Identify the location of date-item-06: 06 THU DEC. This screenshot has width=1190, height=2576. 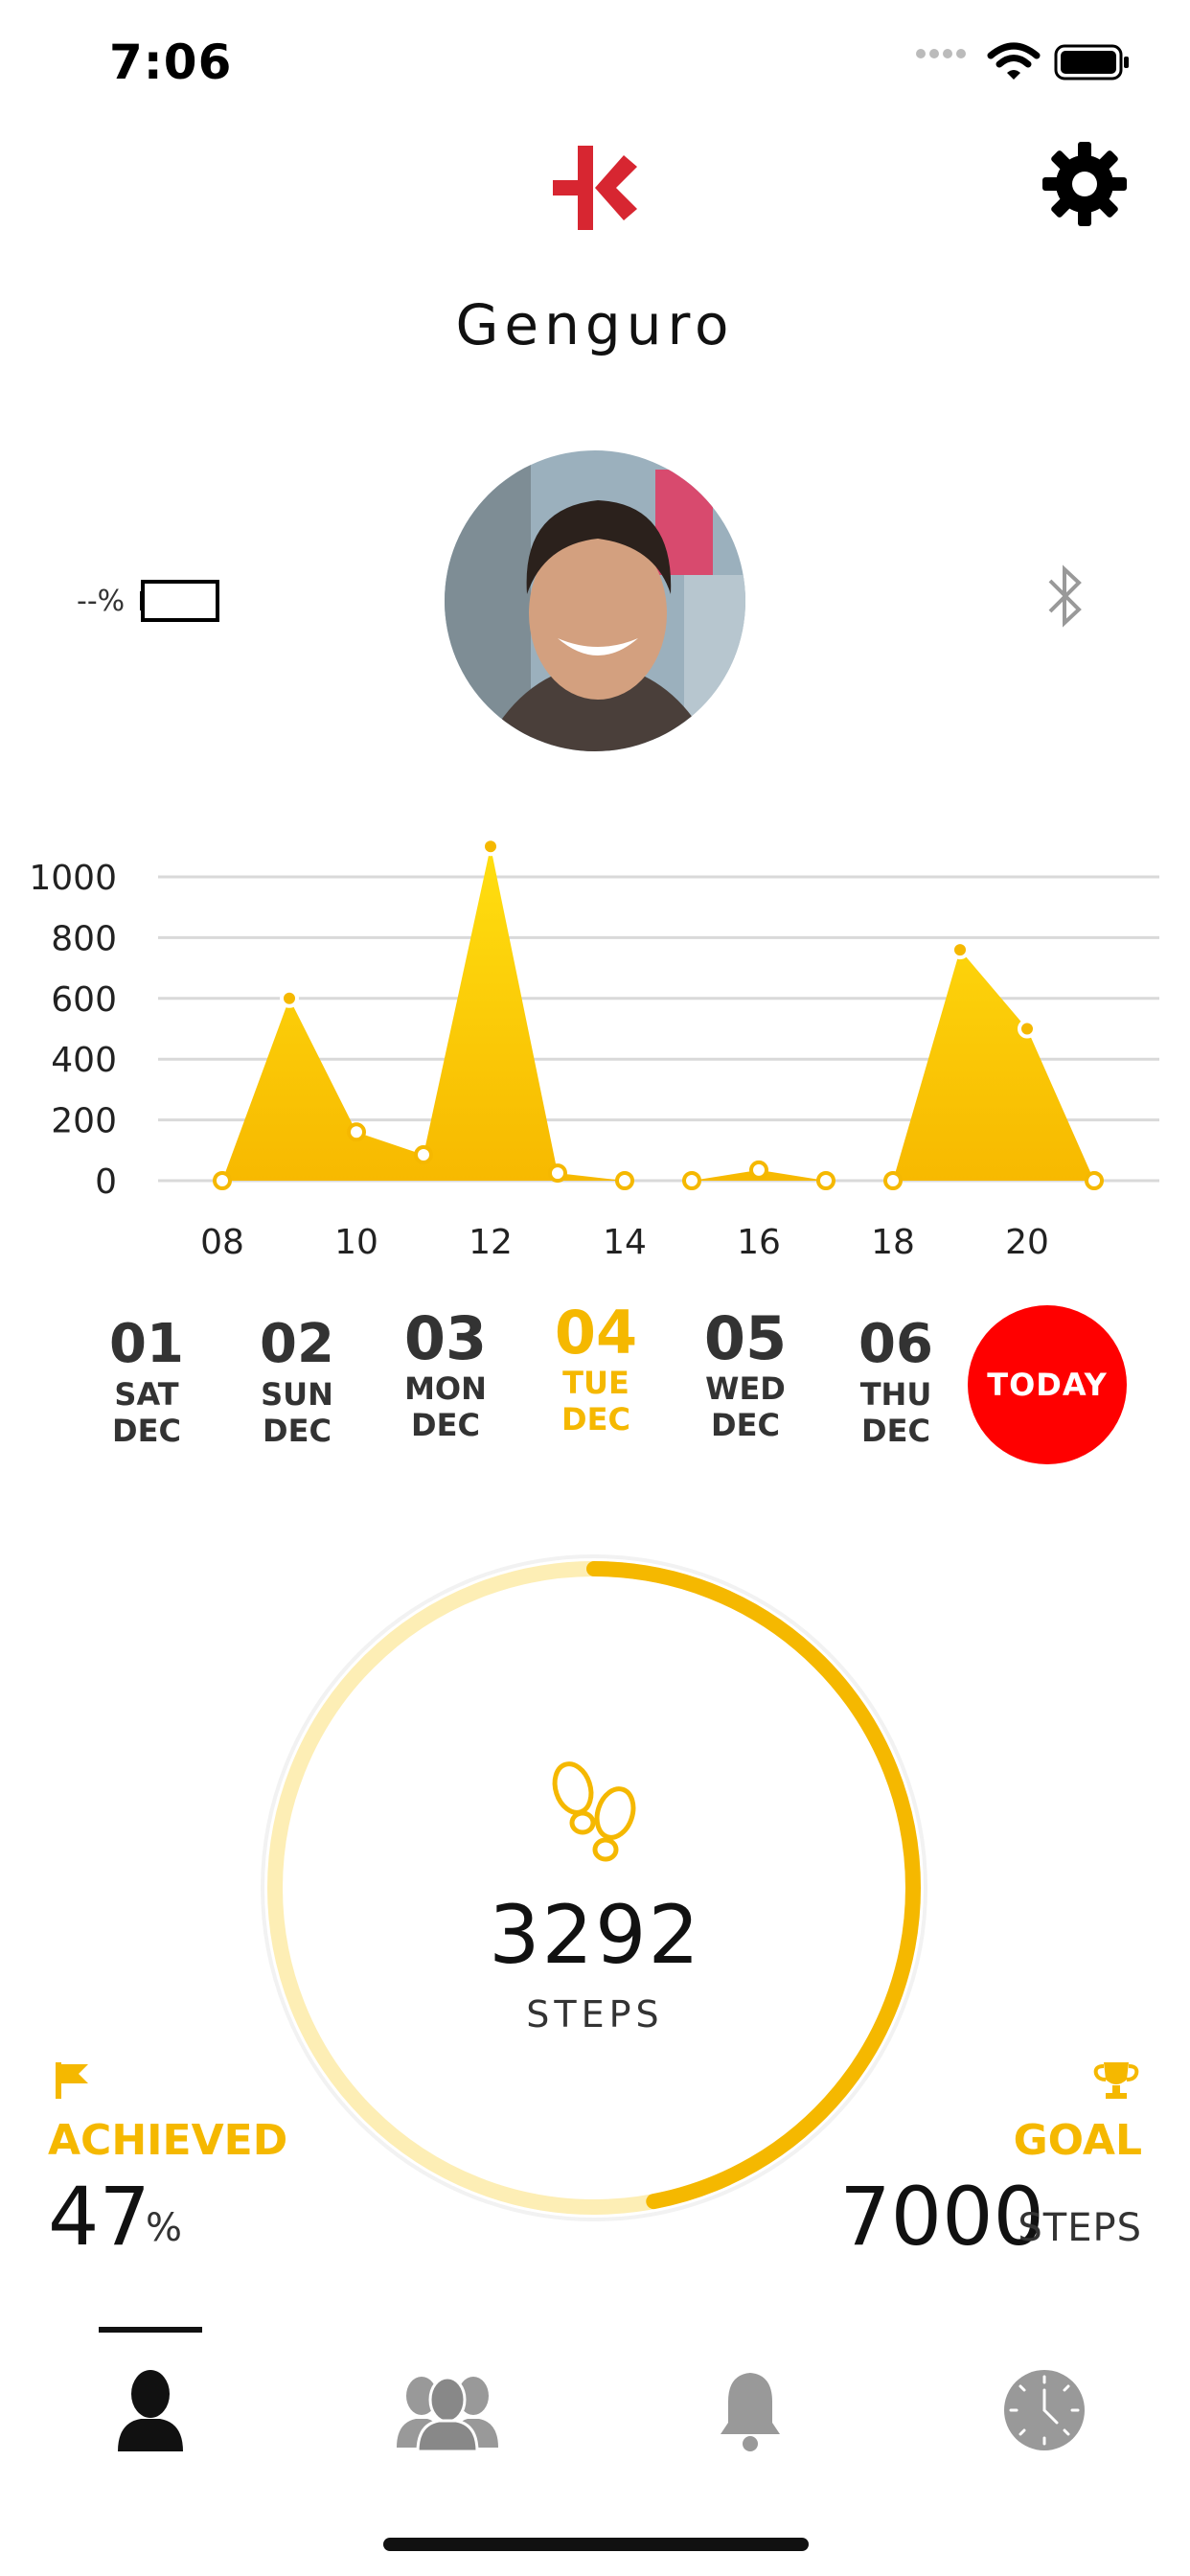
(896, 1381).